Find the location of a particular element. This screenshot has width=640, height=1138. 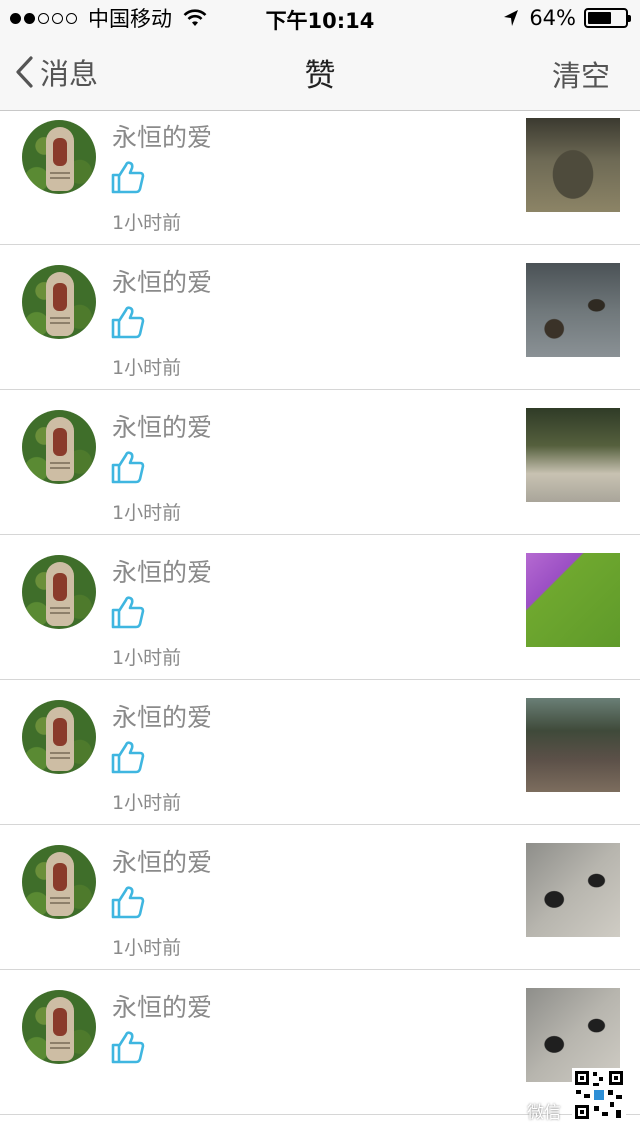

back-label: 消息 is located at coordinates (69, 74).